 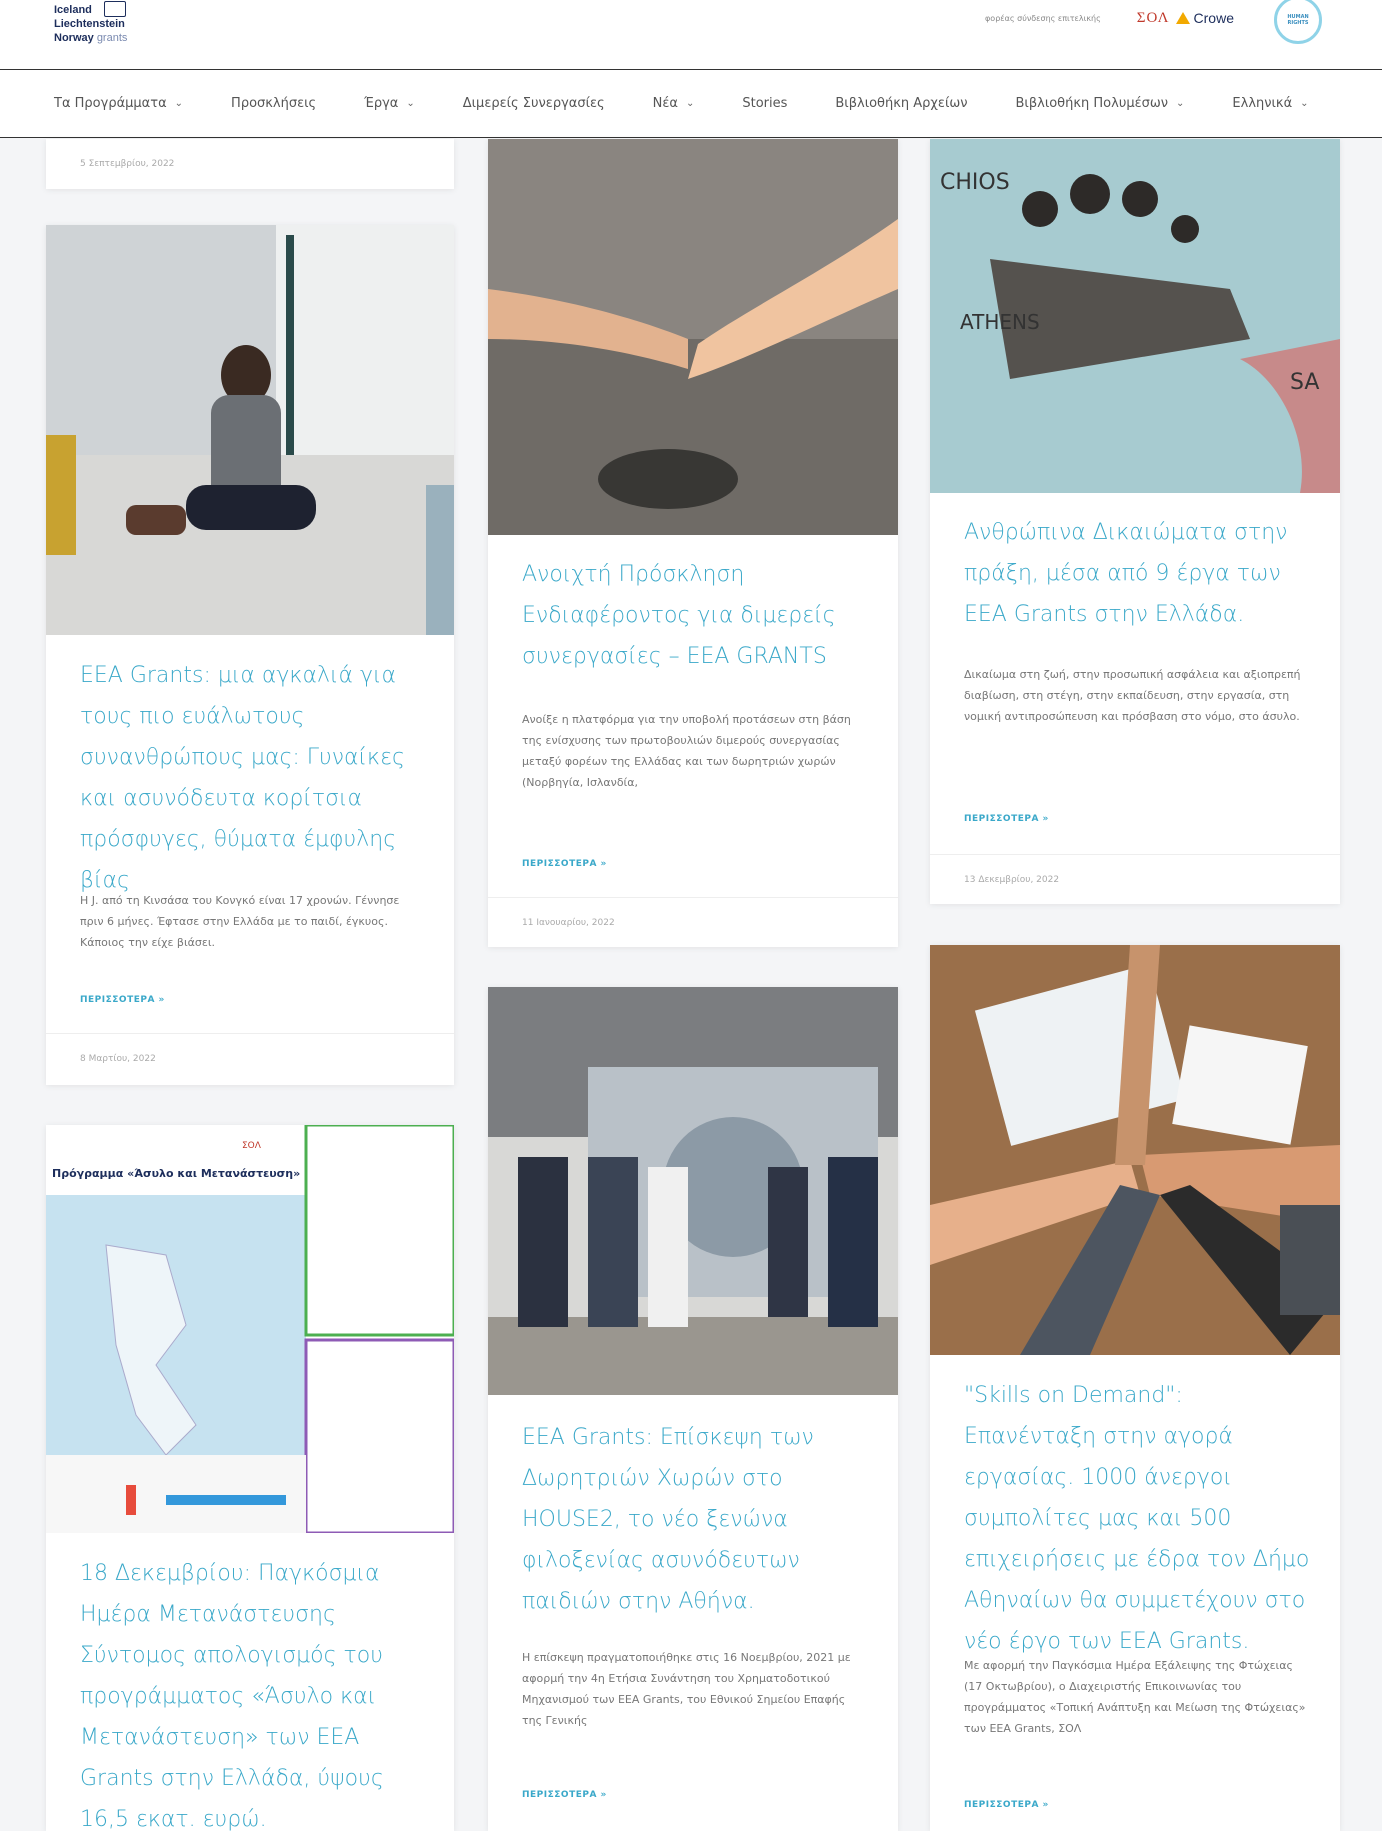 I want to click on svg-text: CHIOS, so click(x=975, y=182).